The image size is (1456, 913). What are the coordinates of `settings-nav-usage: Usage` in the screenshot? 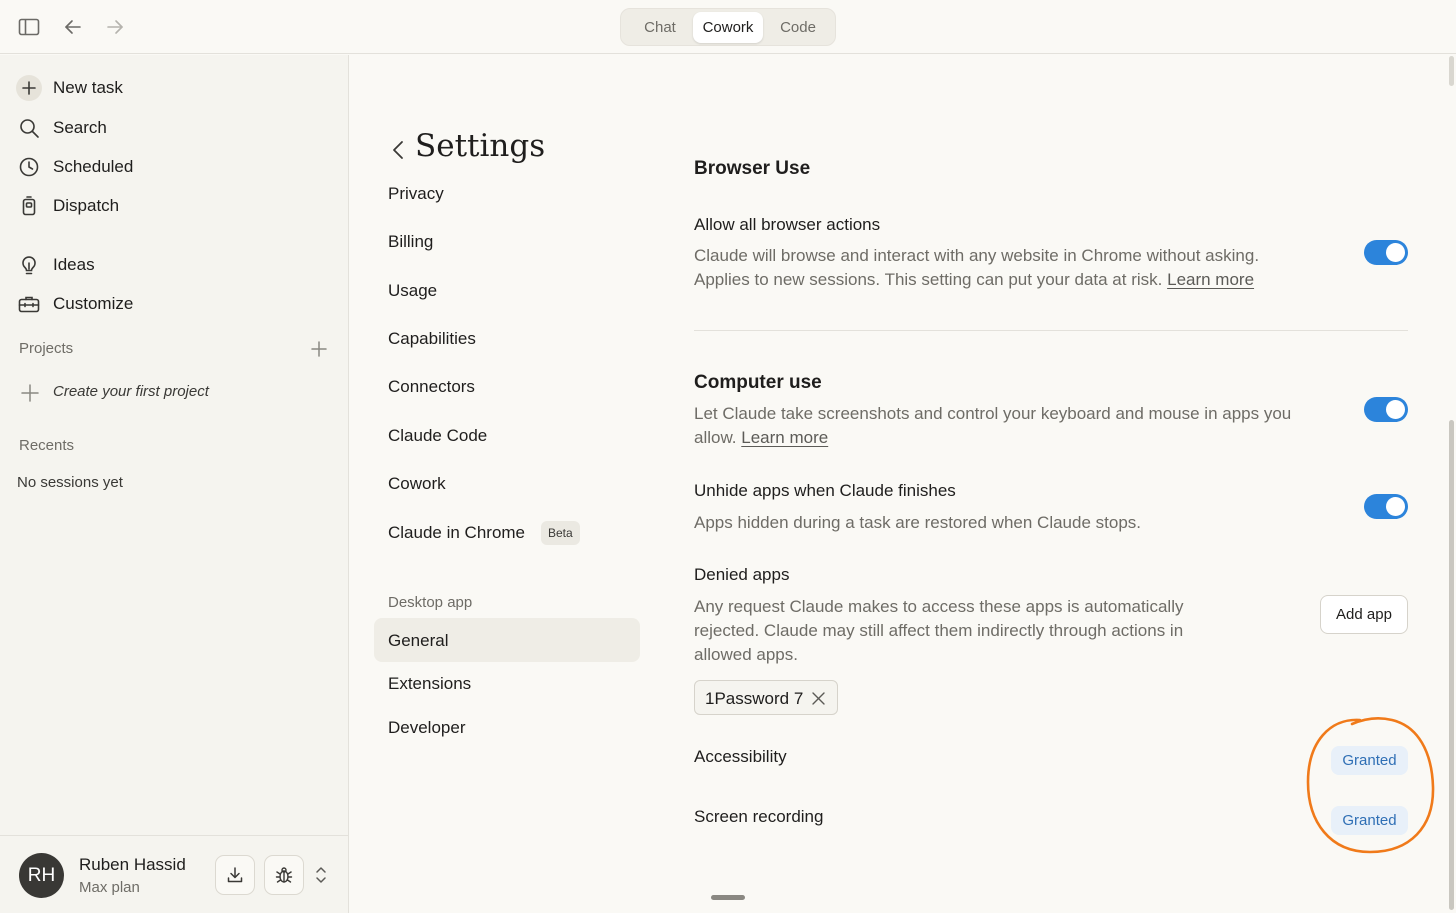 It's located at (412, 291).